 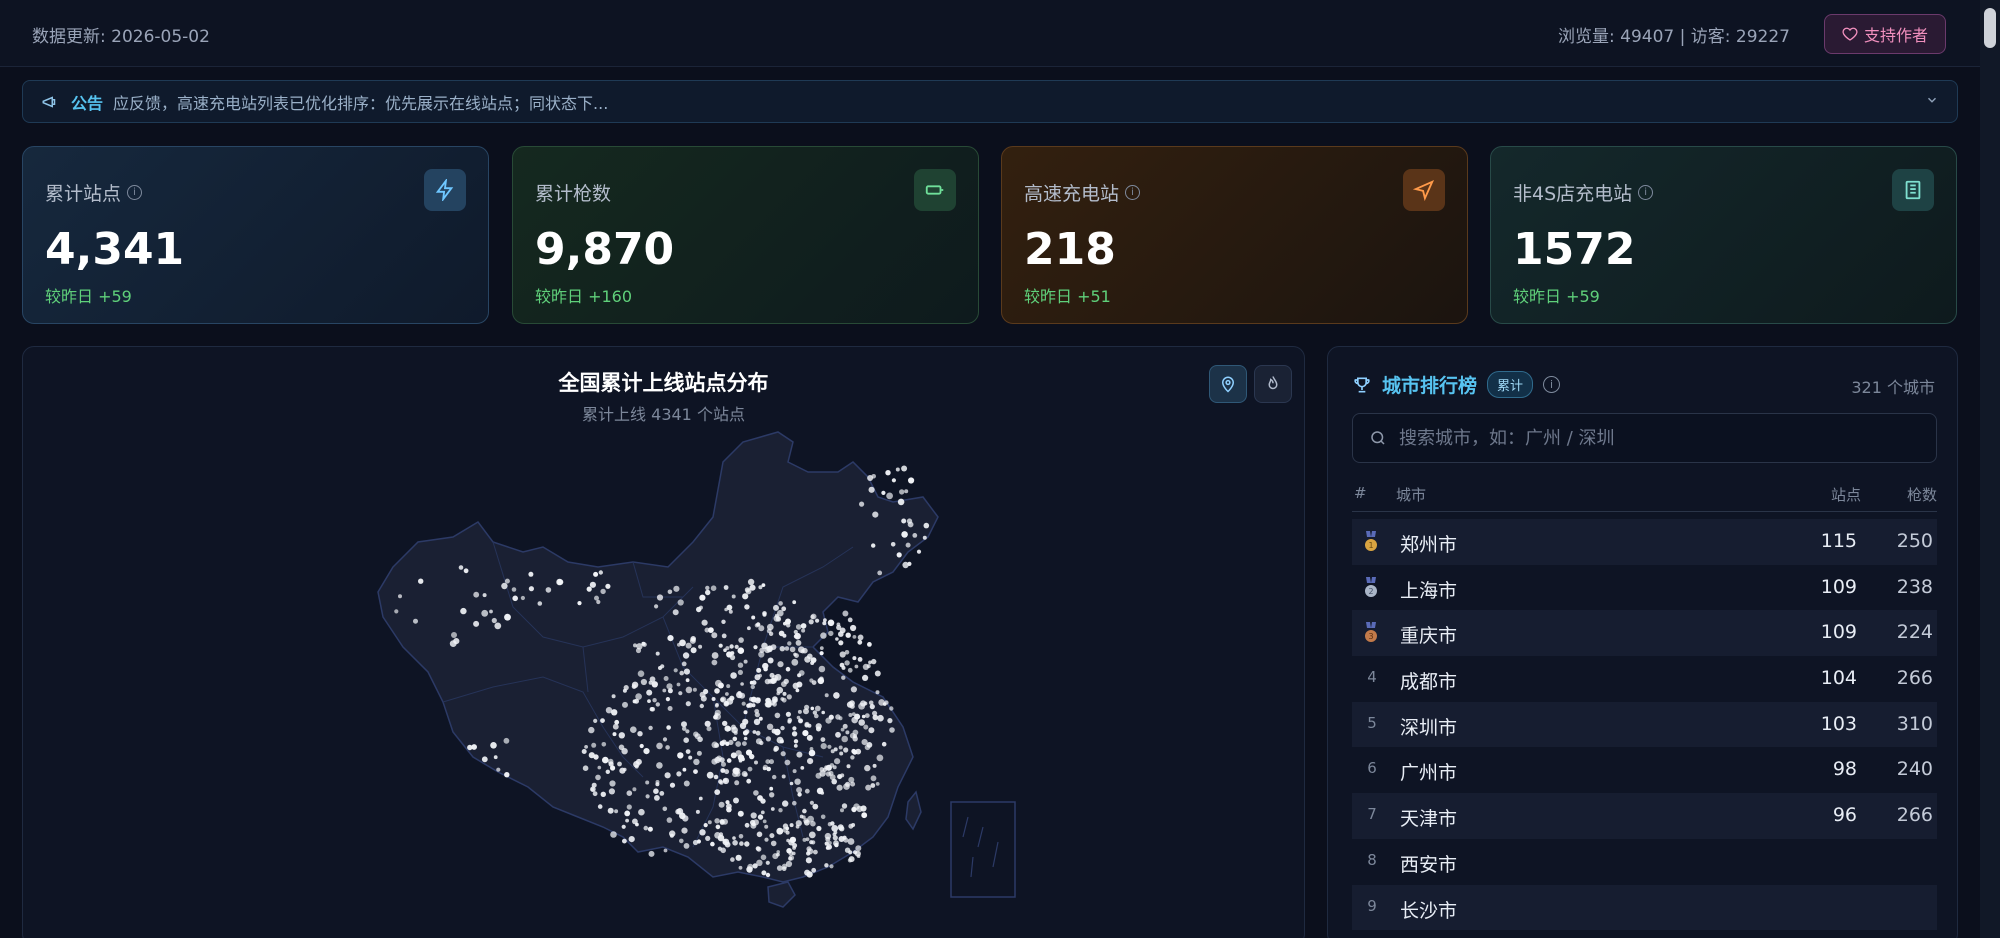 I want to click on row-guns: 266, so click(x=1914, y=815).